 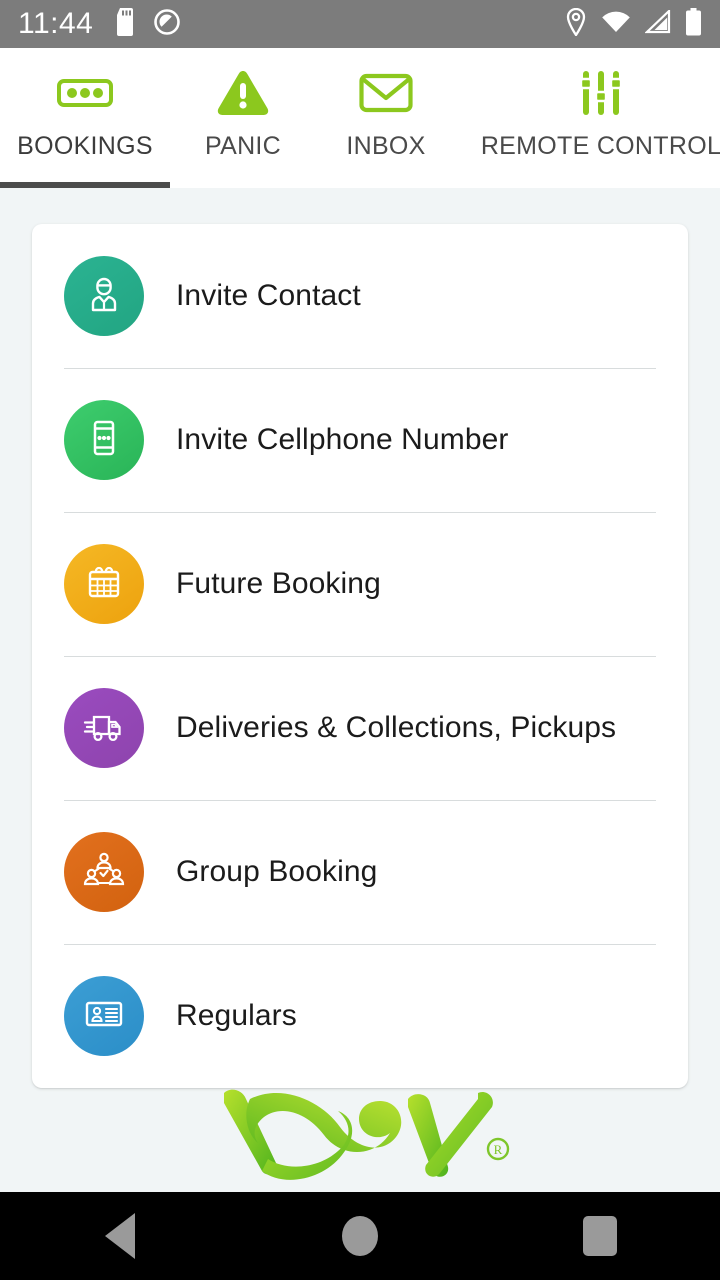 I want to click on svg-text: R, so click(x=498, y=1149).